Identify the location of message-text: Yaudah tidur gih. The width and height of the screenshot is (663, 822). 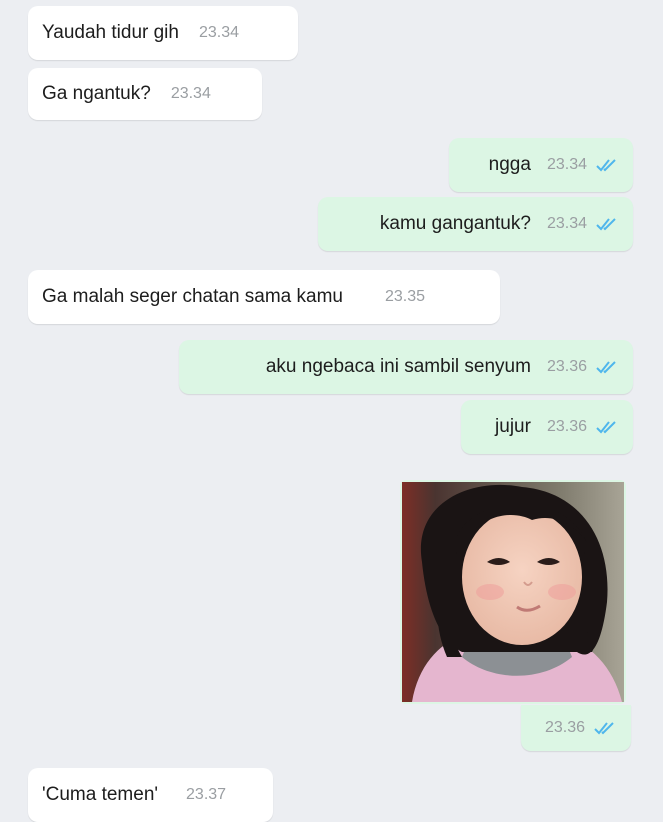
(110, 32).